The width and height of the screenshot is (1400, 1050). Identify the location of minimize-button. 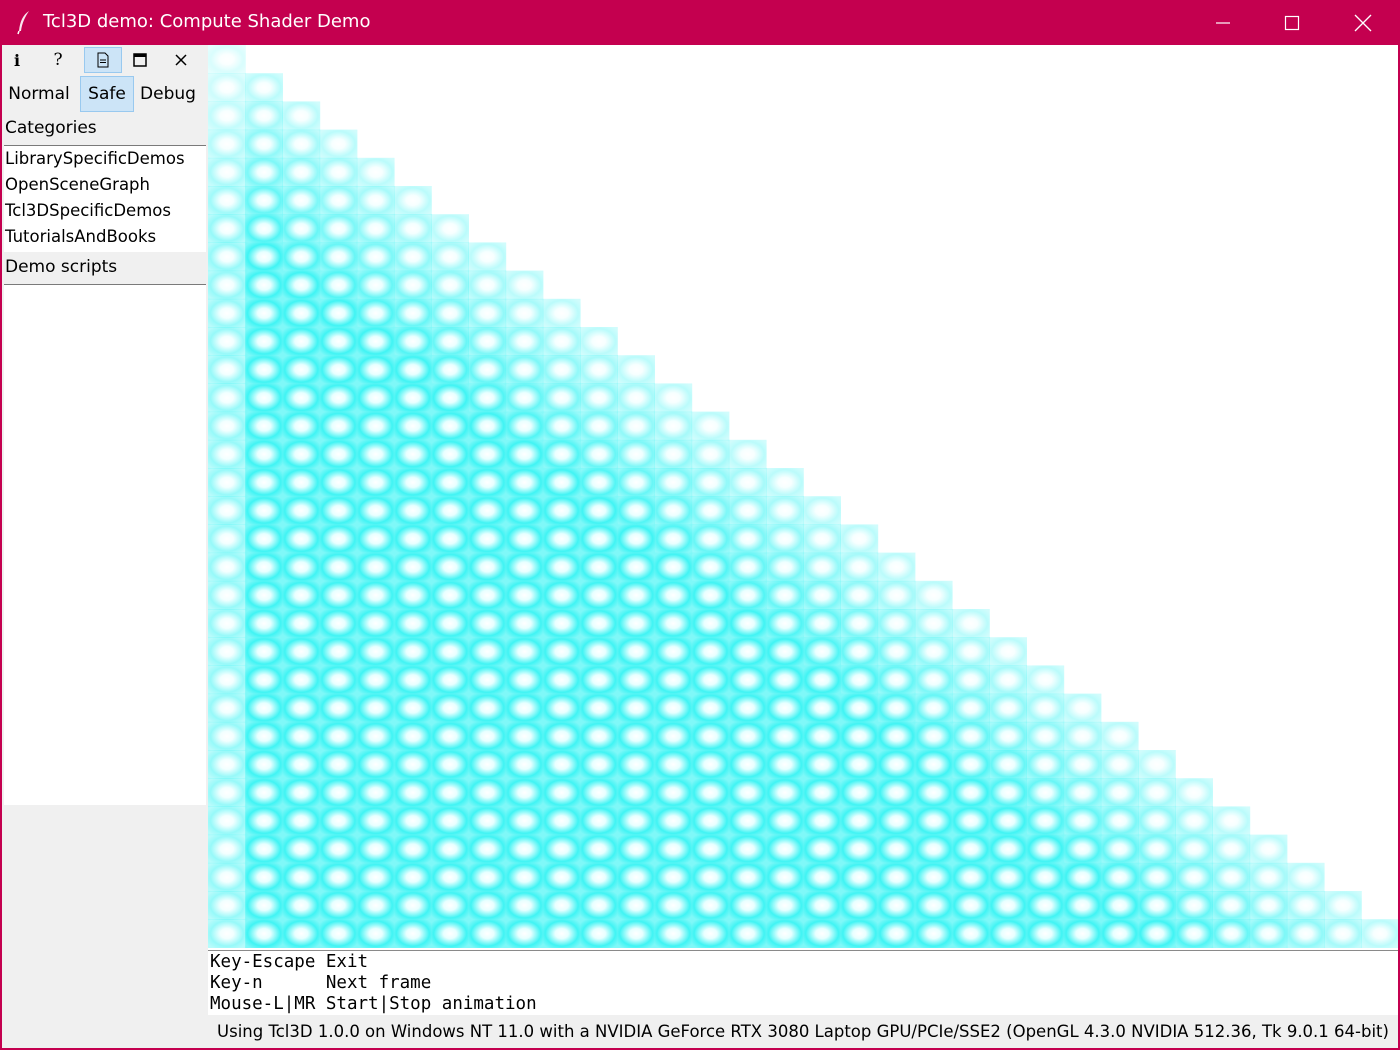
(1223, 22).